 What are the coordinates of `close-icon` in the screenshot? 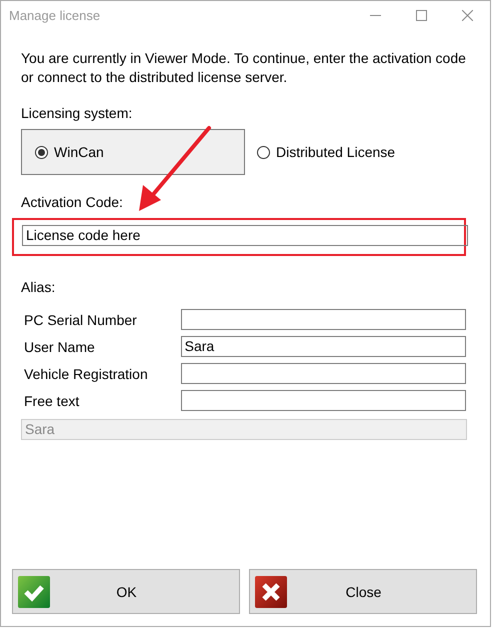 It's located at (467, 15).